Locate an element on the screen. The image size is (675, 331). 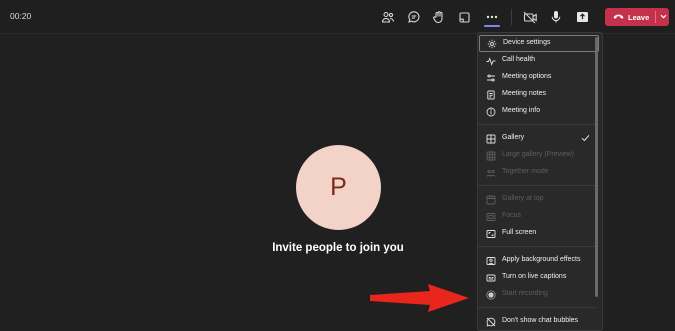
toolbar-divider is located at coordinates (511, 17).